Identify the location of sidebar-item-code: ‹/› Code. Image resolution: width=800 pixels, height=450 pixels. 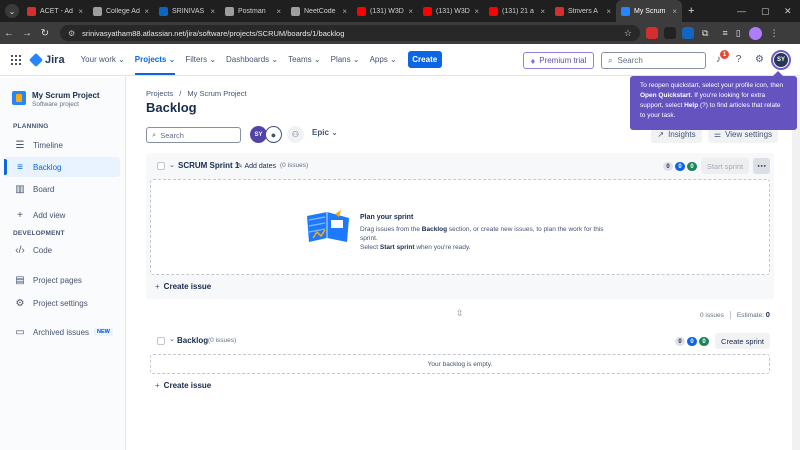
(62, 250).